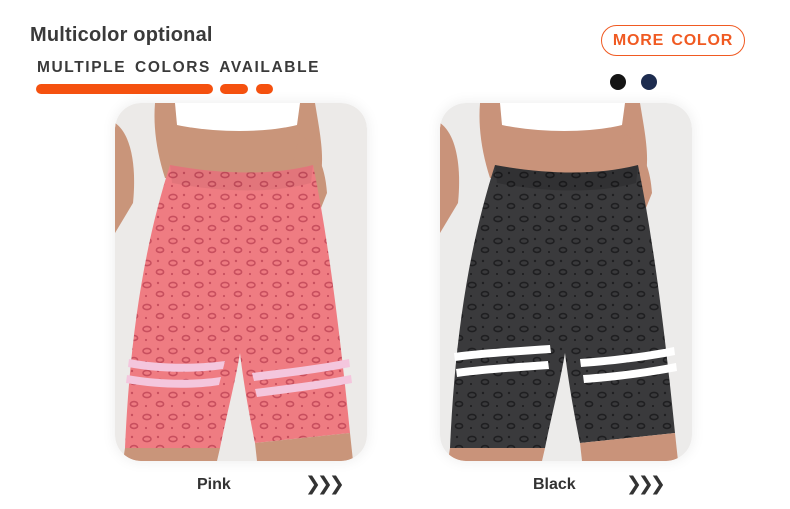  I want to click on accent-bar-long, so click(124, 89).